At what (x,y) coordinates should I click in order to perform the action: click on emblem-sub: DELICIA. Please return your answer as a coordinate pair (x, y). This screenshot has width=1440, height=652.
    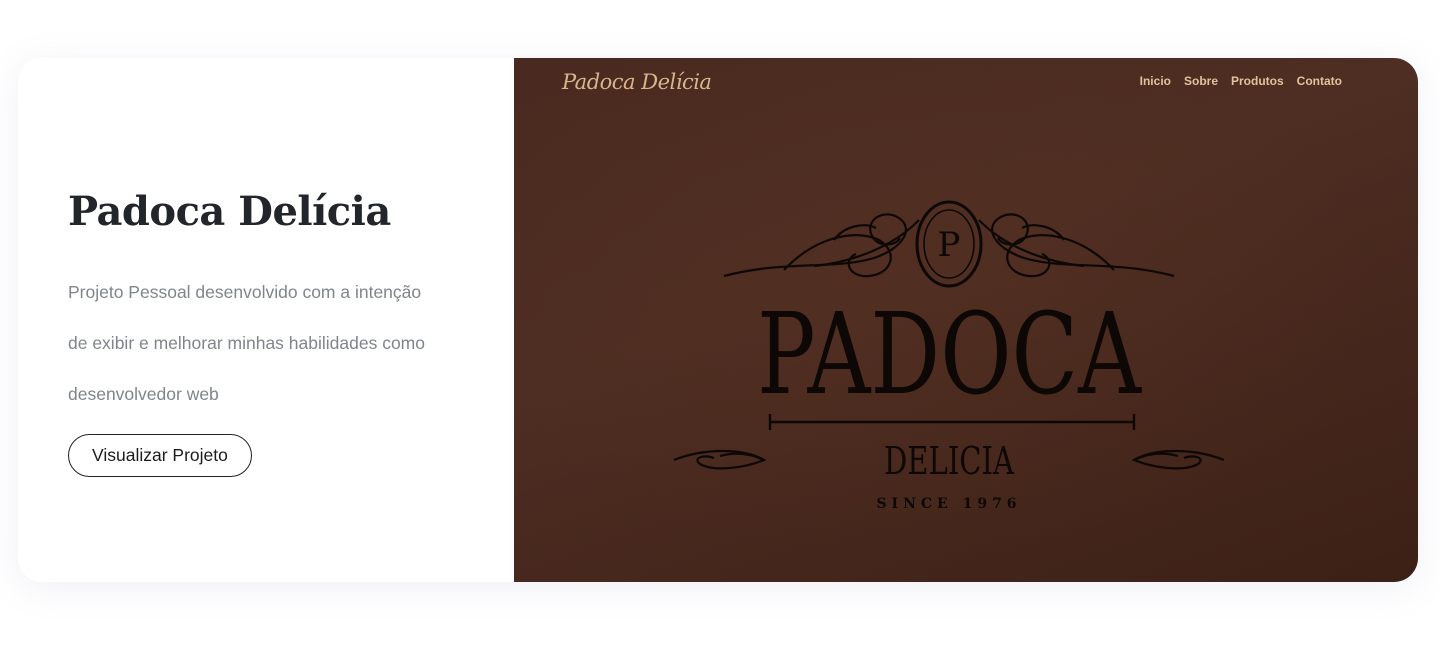
    Looking at the image, I should click on (949, 461).